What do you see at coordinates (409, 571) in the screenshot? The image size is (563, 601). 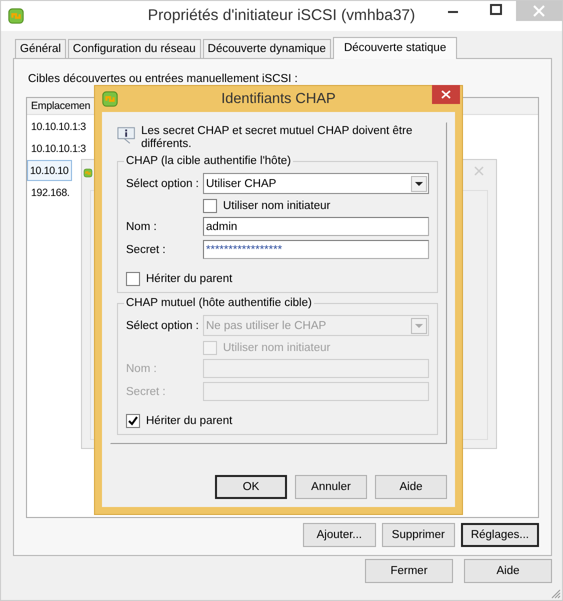 I see `dialog-button: Fermer` at bounding box center [409, 571].